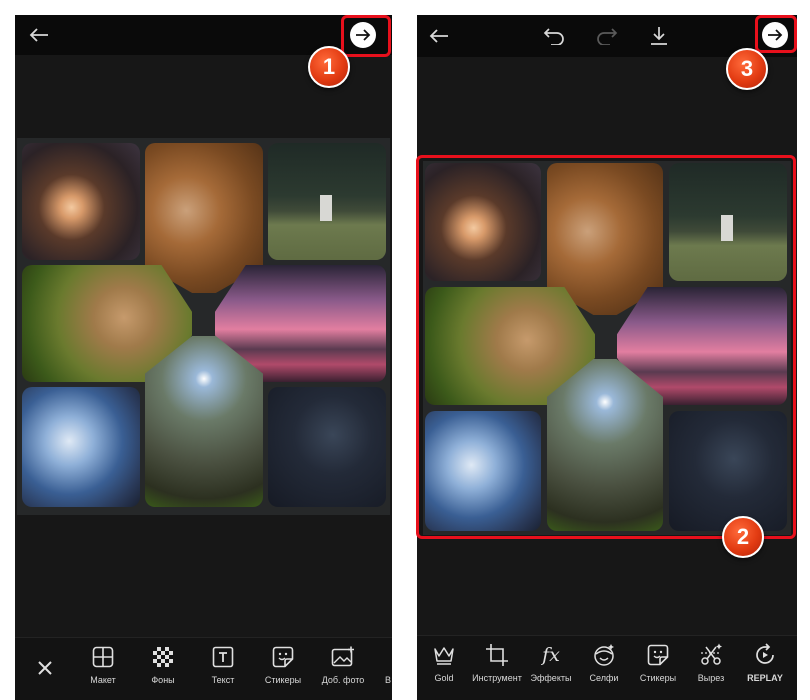  I want to click on tool-layout: Макет, so click(103, 664).